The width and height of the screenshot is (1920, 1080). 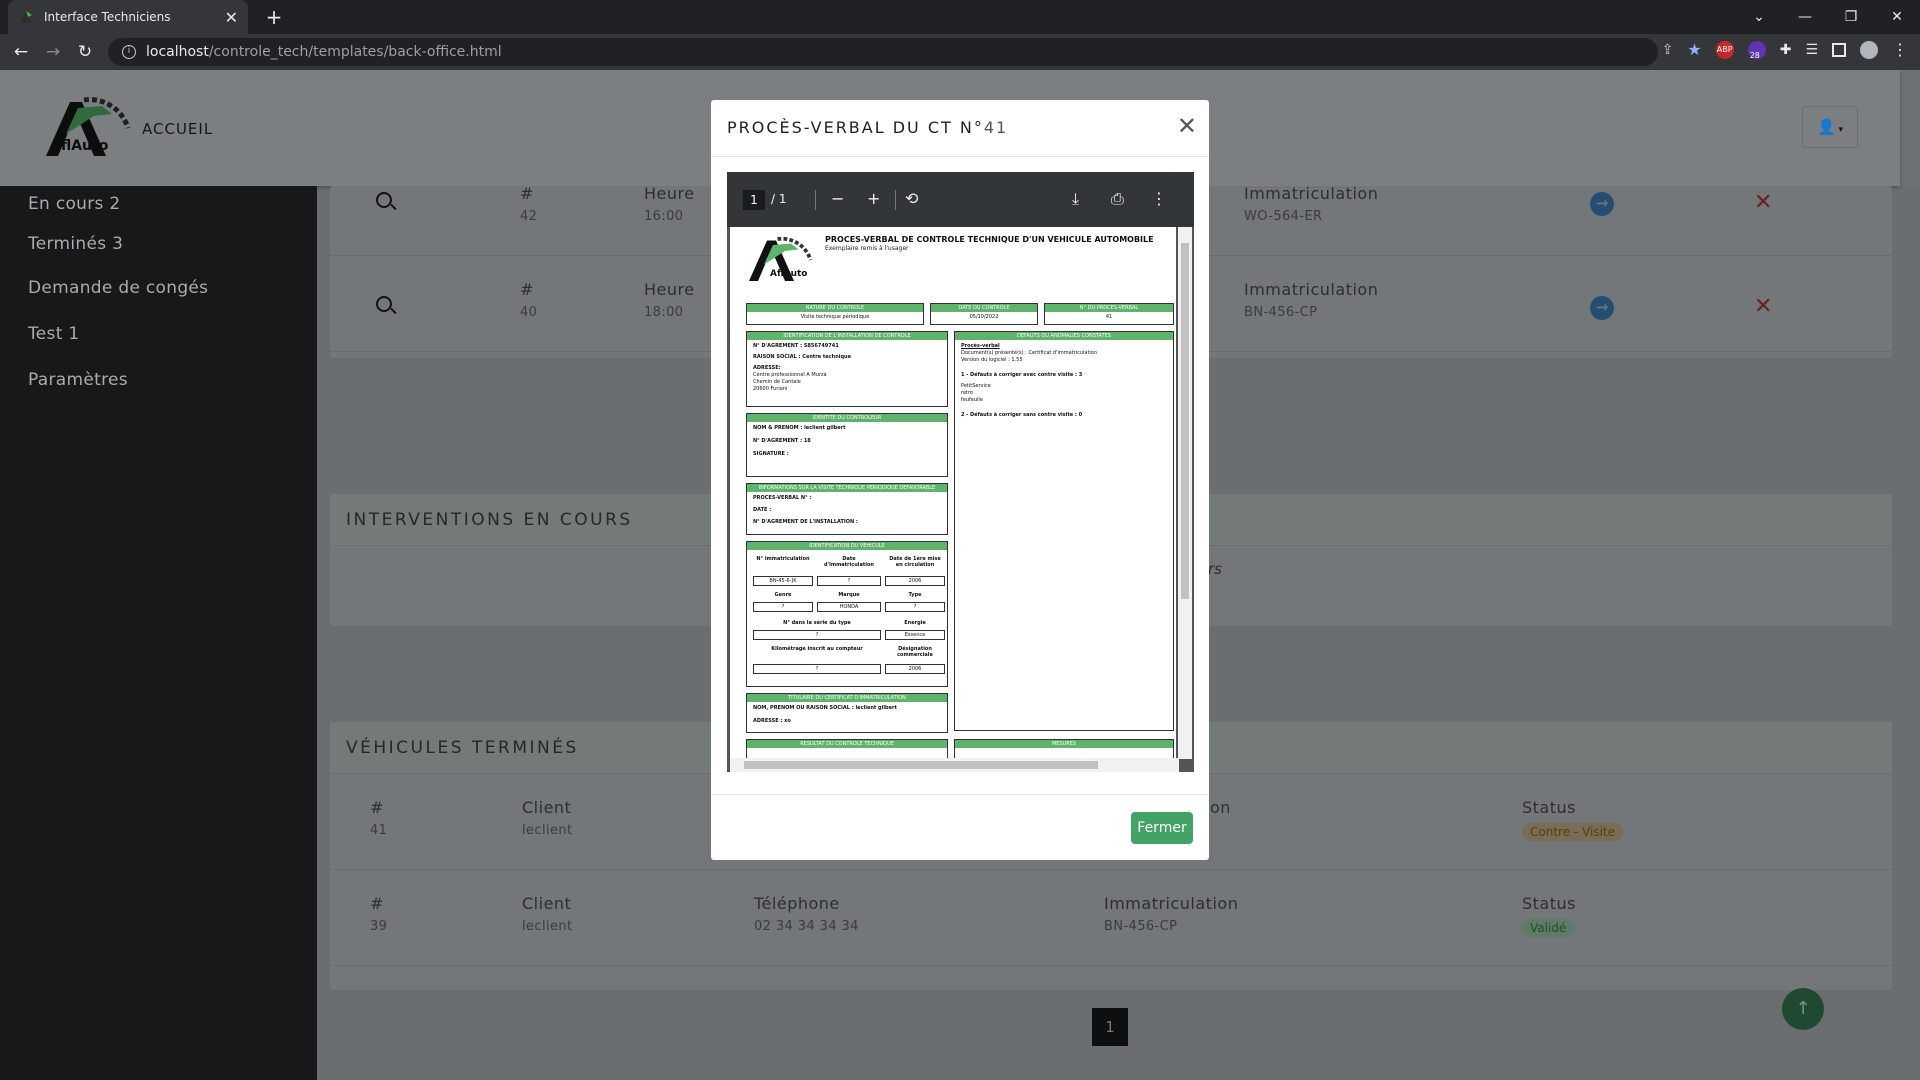 I want to click on vehicule-head: IDENTIFICATION DU VEHICULE, so click(x=847, y=546).